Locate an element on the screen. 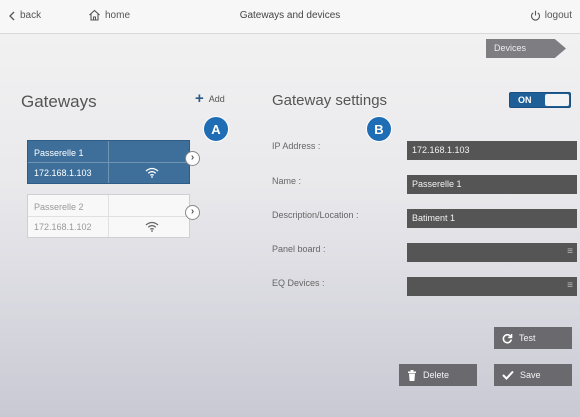 This screenshot has width=580, height=417. gateway-card-passerelle-1: Passerelle 1 172.168.1.103 is located at coordinates (108, 162).